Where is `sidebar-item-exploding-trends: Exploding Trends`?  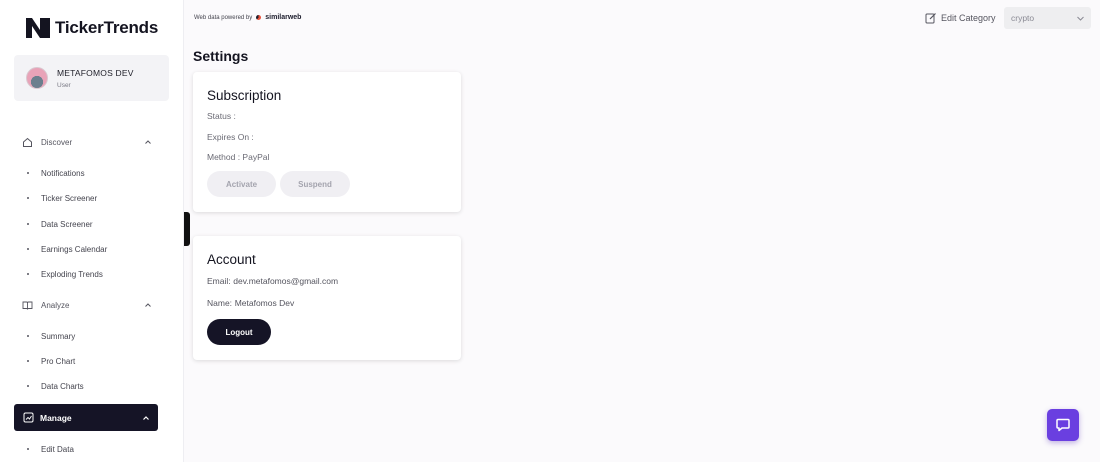
sidebar-item-exploding-trends: Exploding Trends is located at coordinates (65, 274).